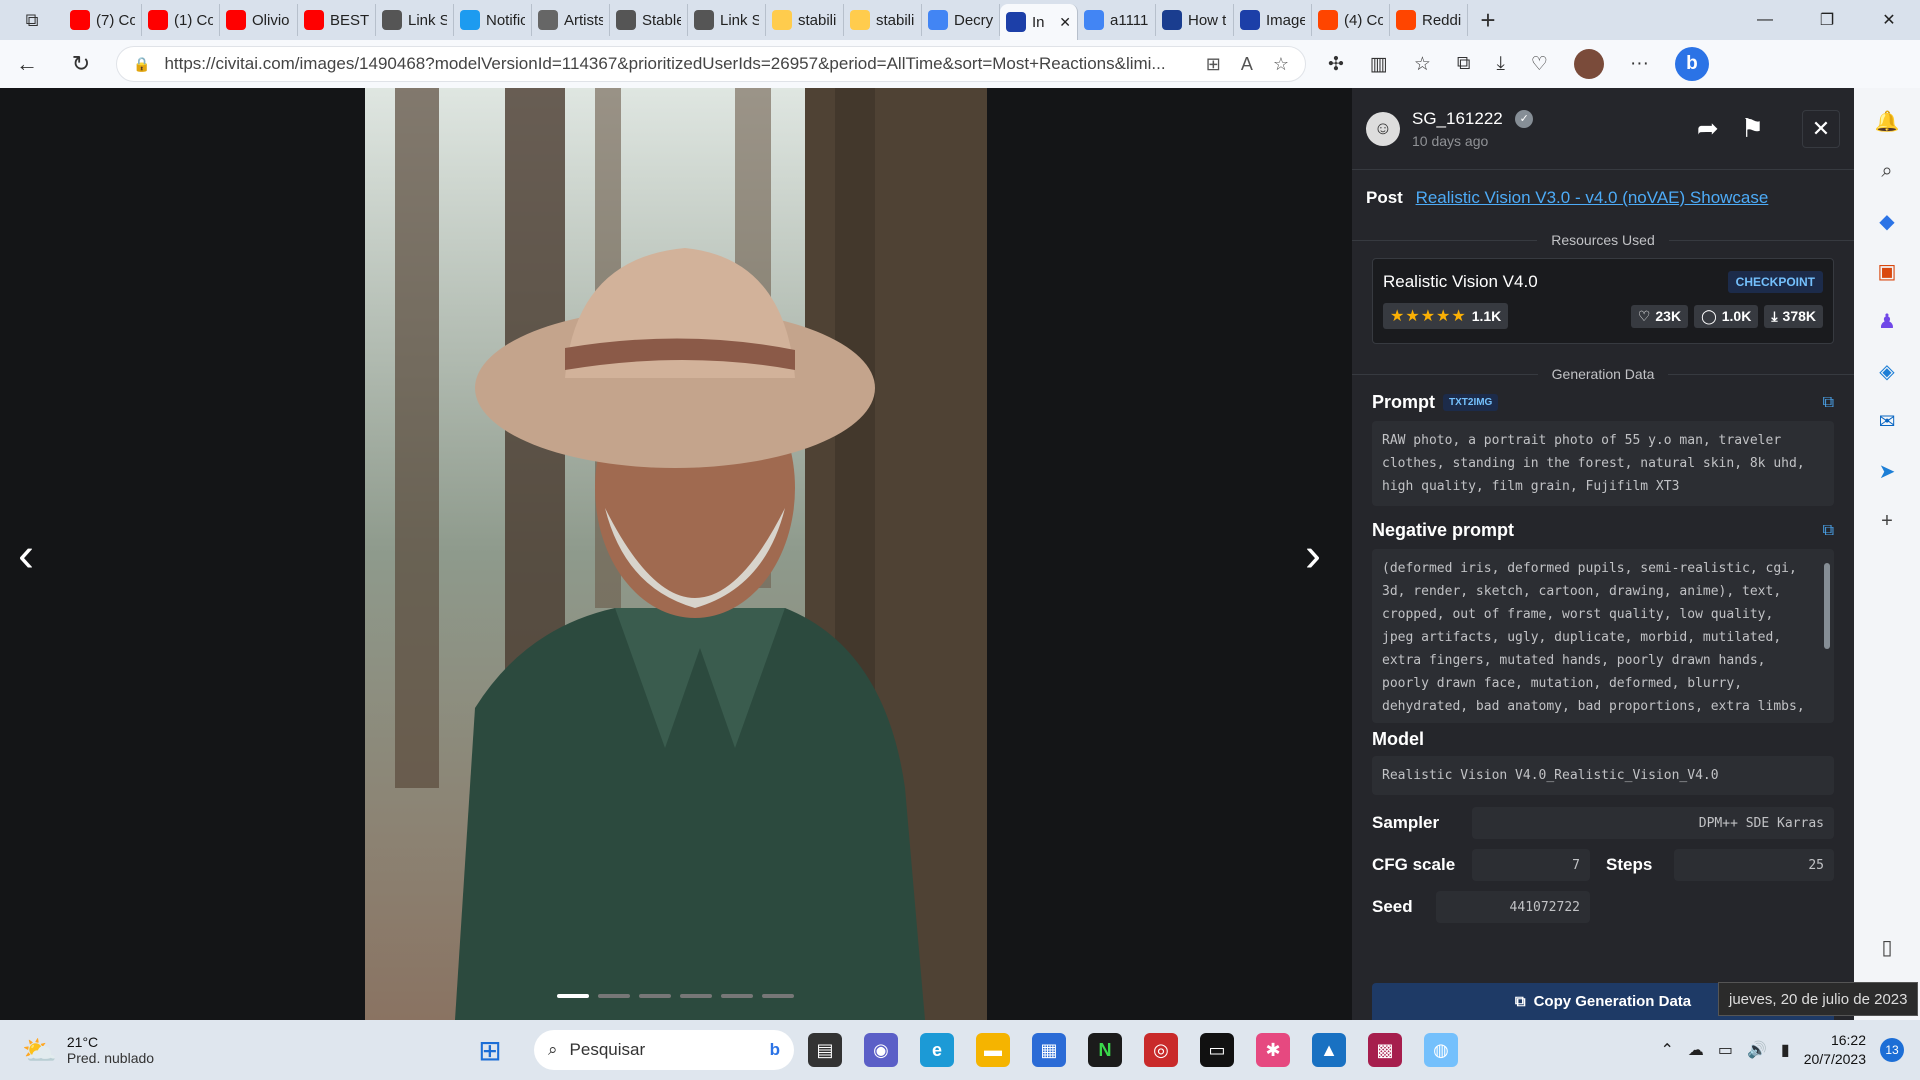 Image resolution: width=1920 pixels, height=1080 pixels. I want to click on browser-tab: Olivio, so click(259, 20).